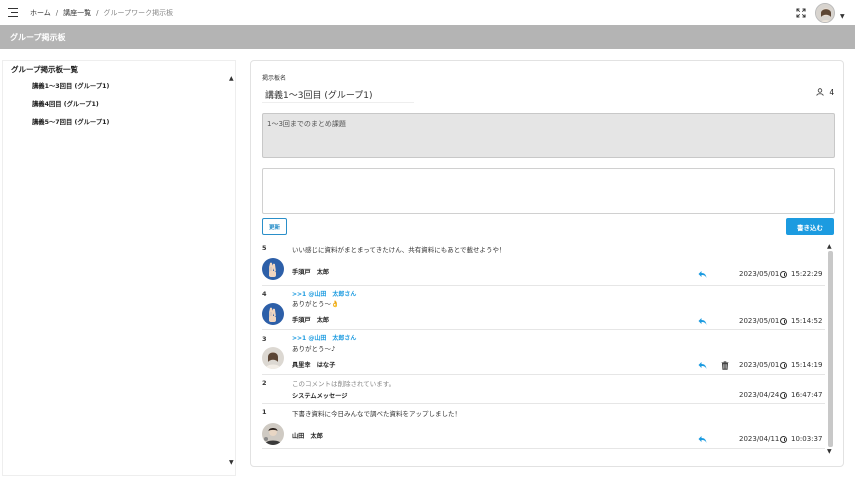 The width and height of the screenshot is (855, 478). What do you see at coordinates (314, 365) in the screenshot?
I see `post-author: 具里幸 はな子` at bounding box center [314, 365].